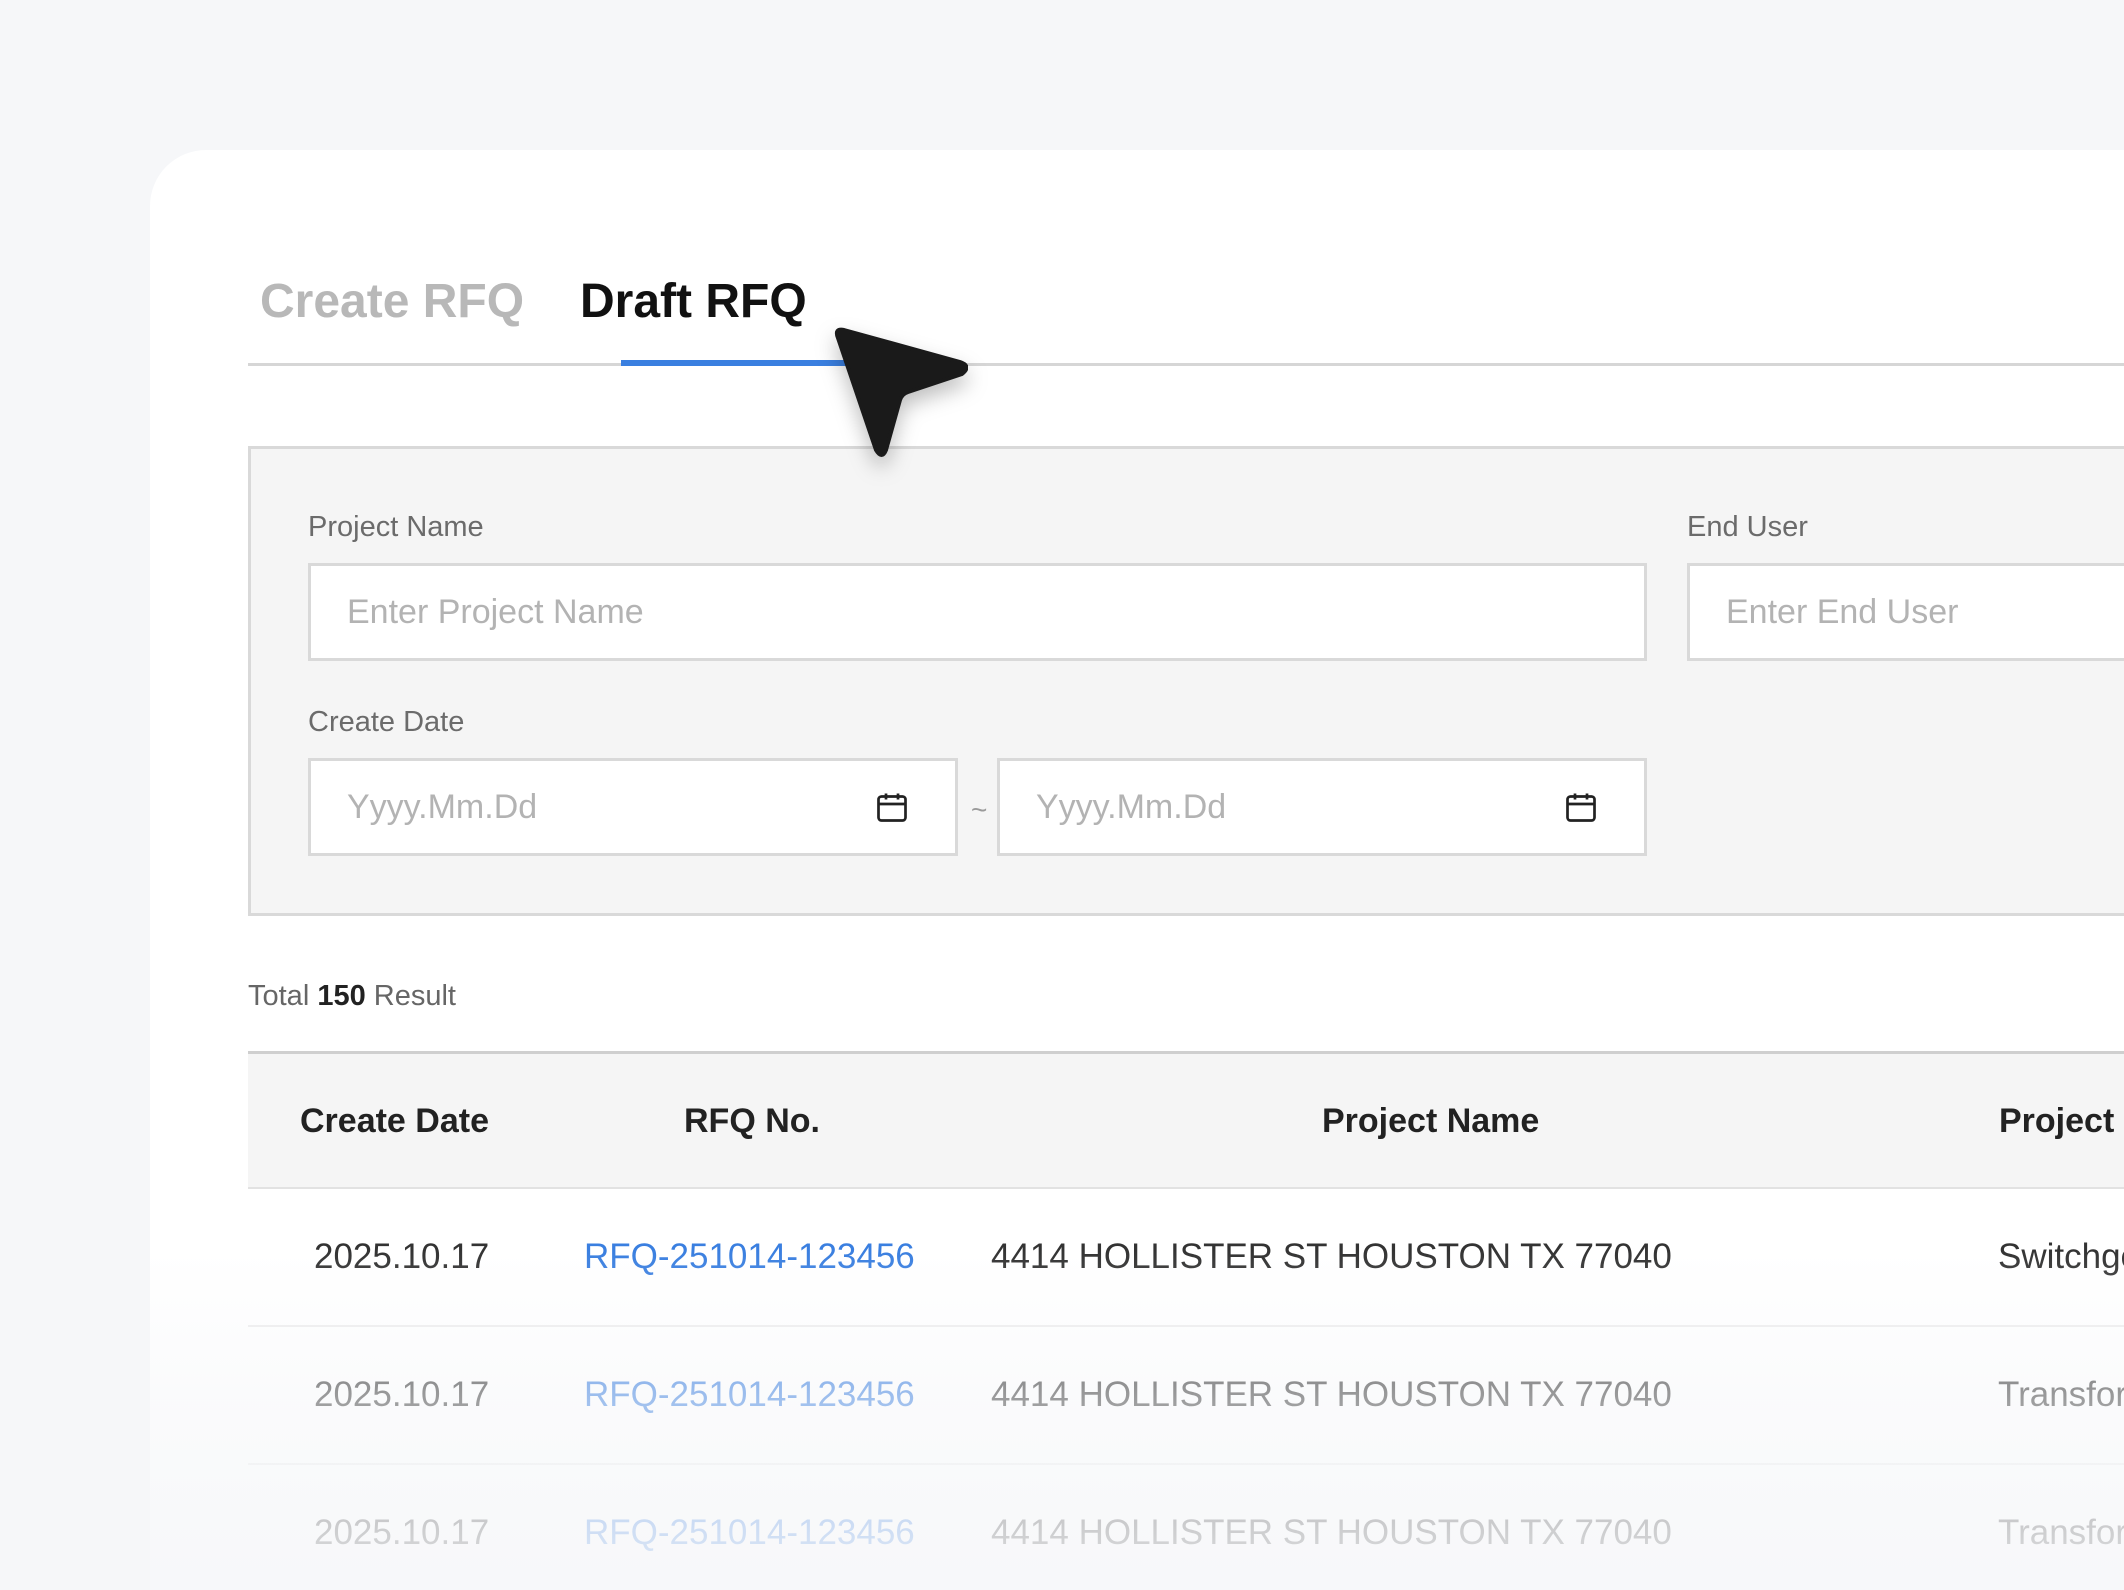  I want to click on results-count: 150, so click(341, 996).